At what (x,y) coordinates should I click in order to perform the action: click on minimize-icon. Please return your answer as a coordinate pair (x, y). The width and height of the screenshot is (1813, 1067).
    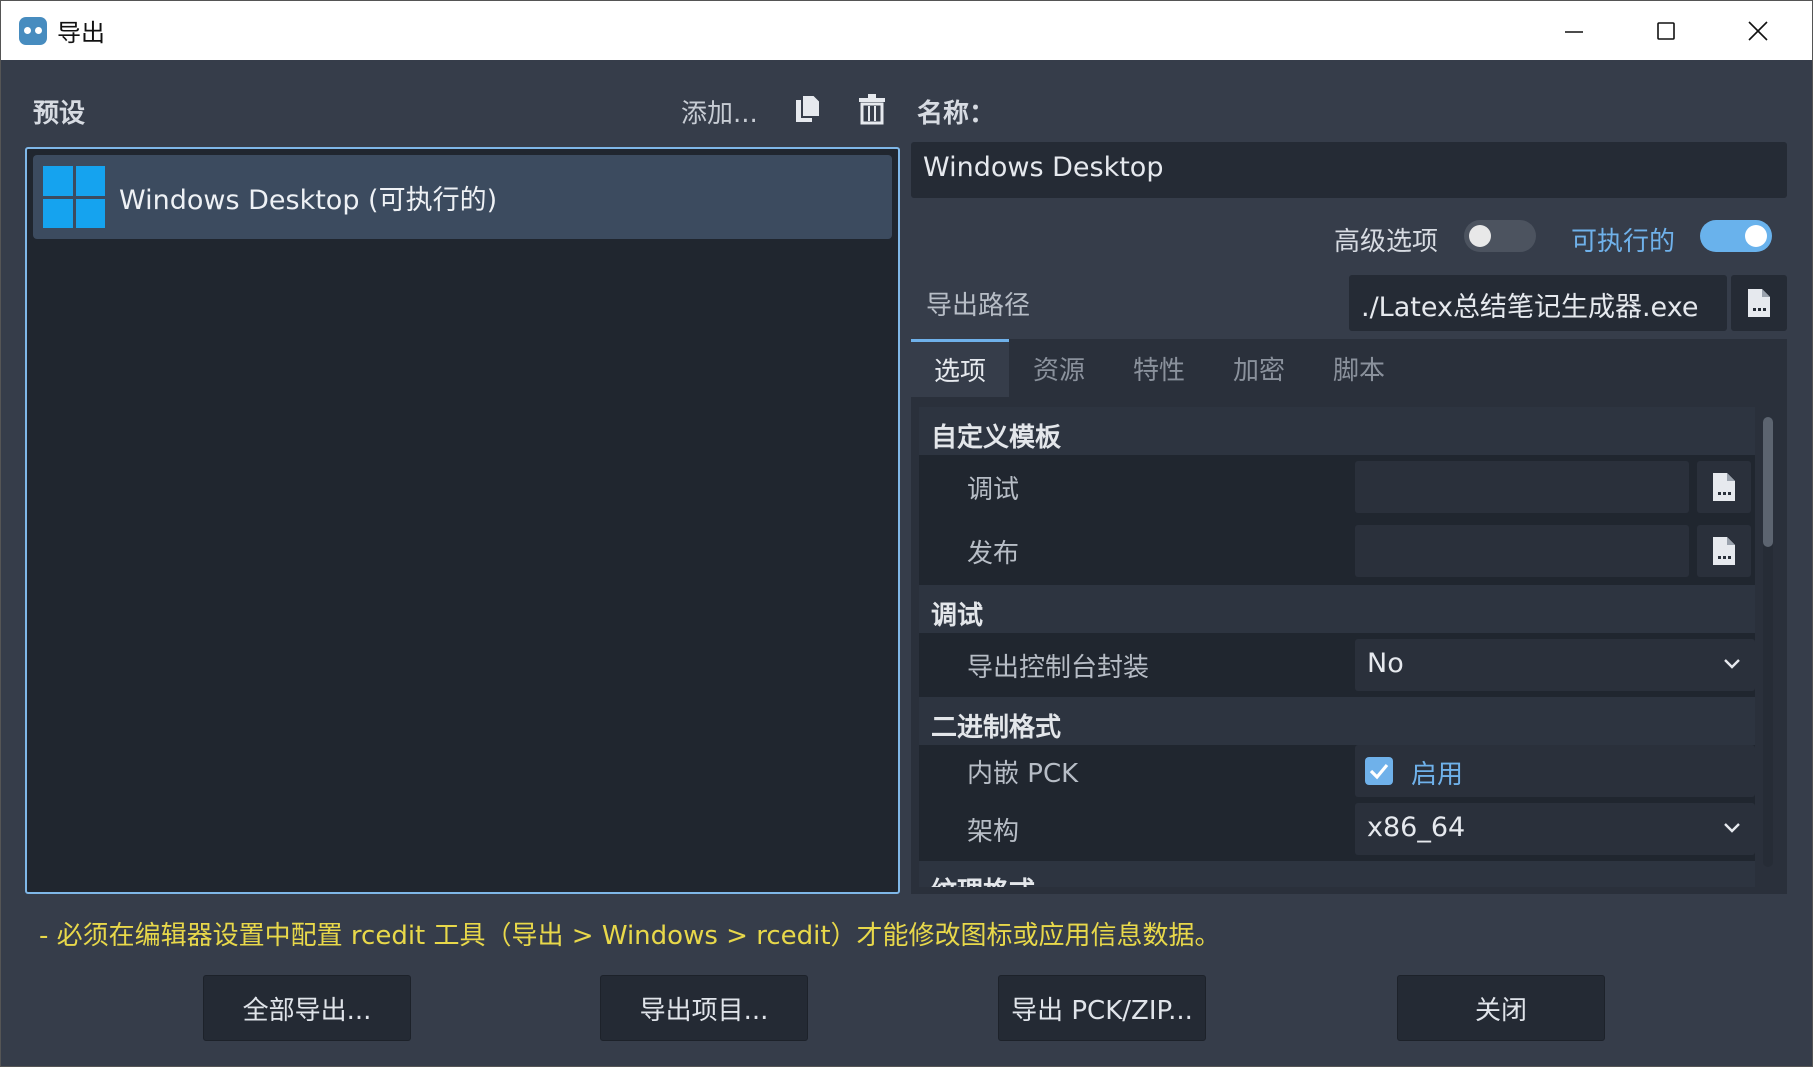
    Looking at the image, I should click on (1574, 31).